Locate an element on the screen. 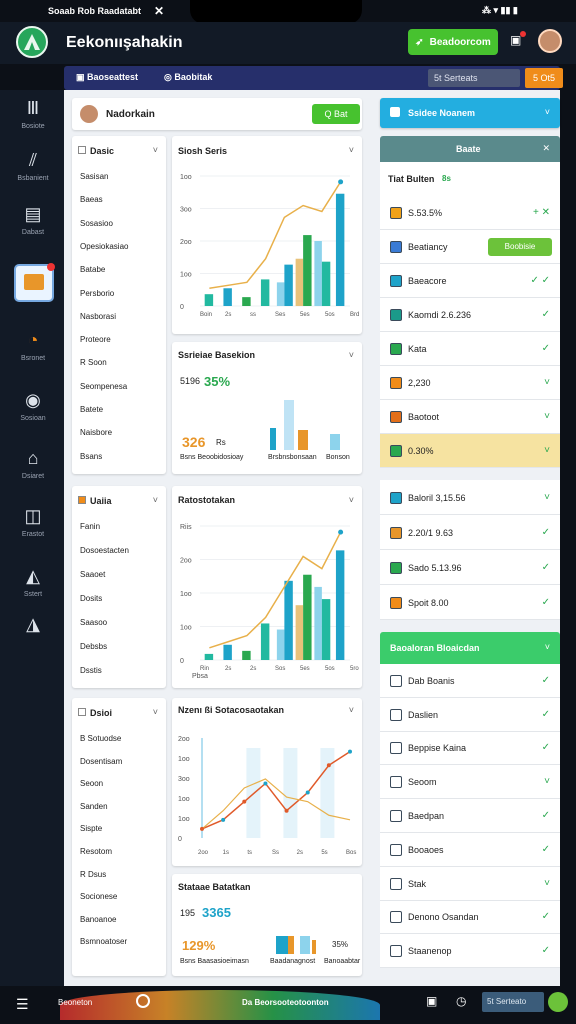 This screenshot has height=1024, width=576. sidebar-item-5: ◉ Sosioan is located at coordinates (33, 414).